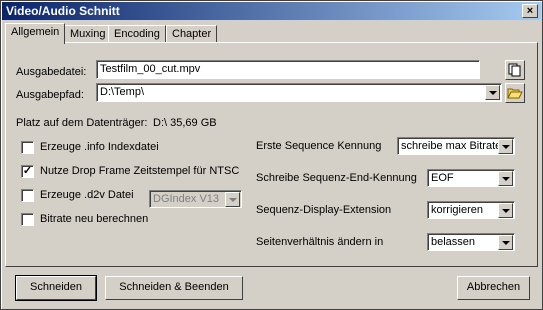 The width and height of the screenshot is (543, 310). What do you see at coordinates (185, 123) in the screenshot?
I see `disk-space-value: D:\ 35,69 GB` at bounding box center [185, 123].